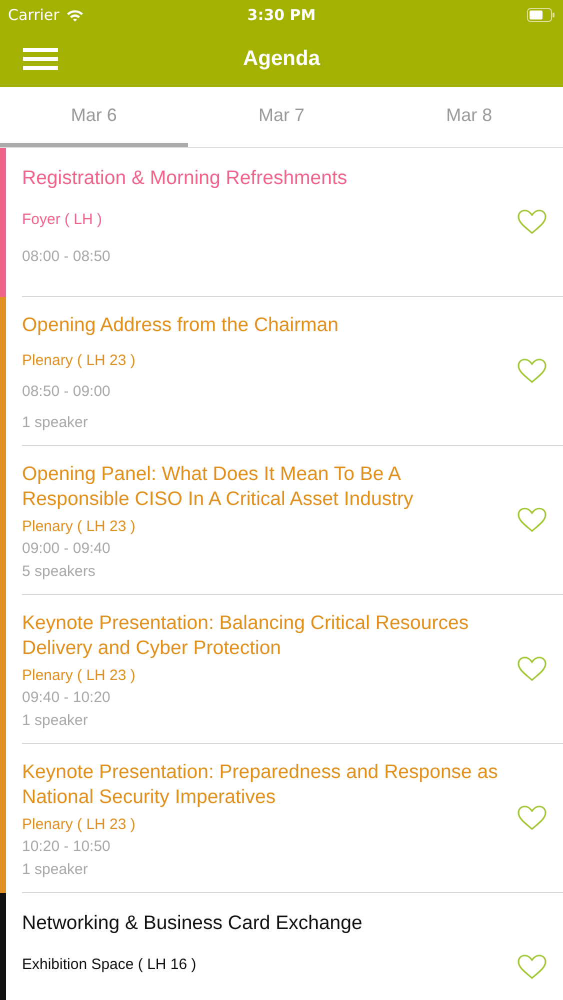 This screenshot has width=563, height=1000. I want to click on session-time: 10:20 - 10:50, so click(67, 847).